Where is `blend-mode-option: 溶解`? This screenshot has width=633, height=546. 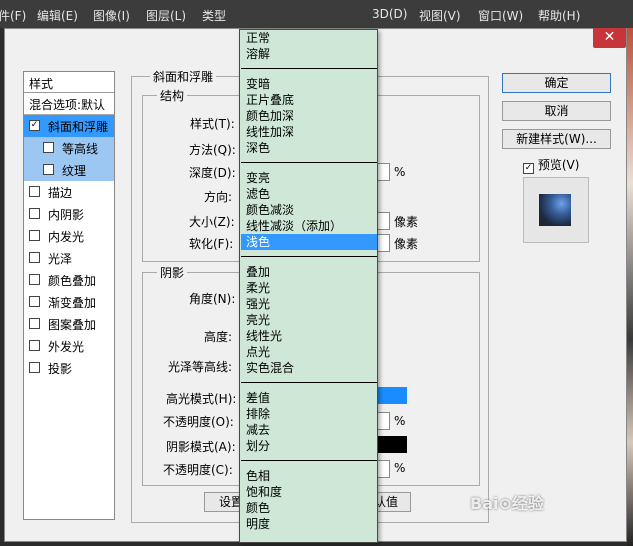
blend-mode-option: 溶解 is located at coordinates (309, 54).